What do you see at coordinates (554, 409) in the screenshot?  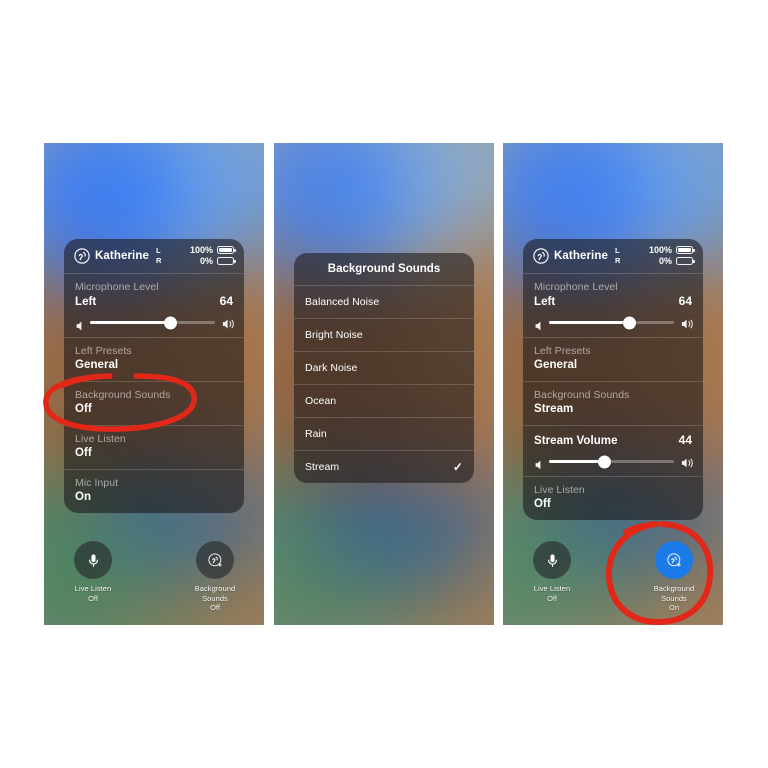 I see `background-sounds-value: Stream` at bounding box center [554, 409].